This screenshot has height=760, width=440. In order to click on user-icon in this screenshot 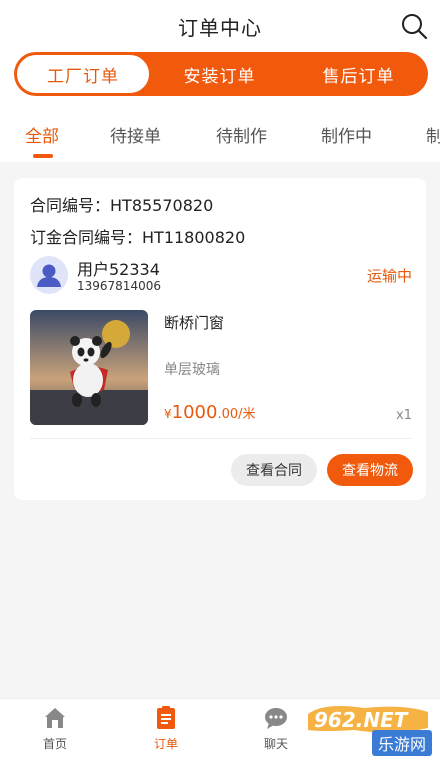, I will do `click(49, 275)`.